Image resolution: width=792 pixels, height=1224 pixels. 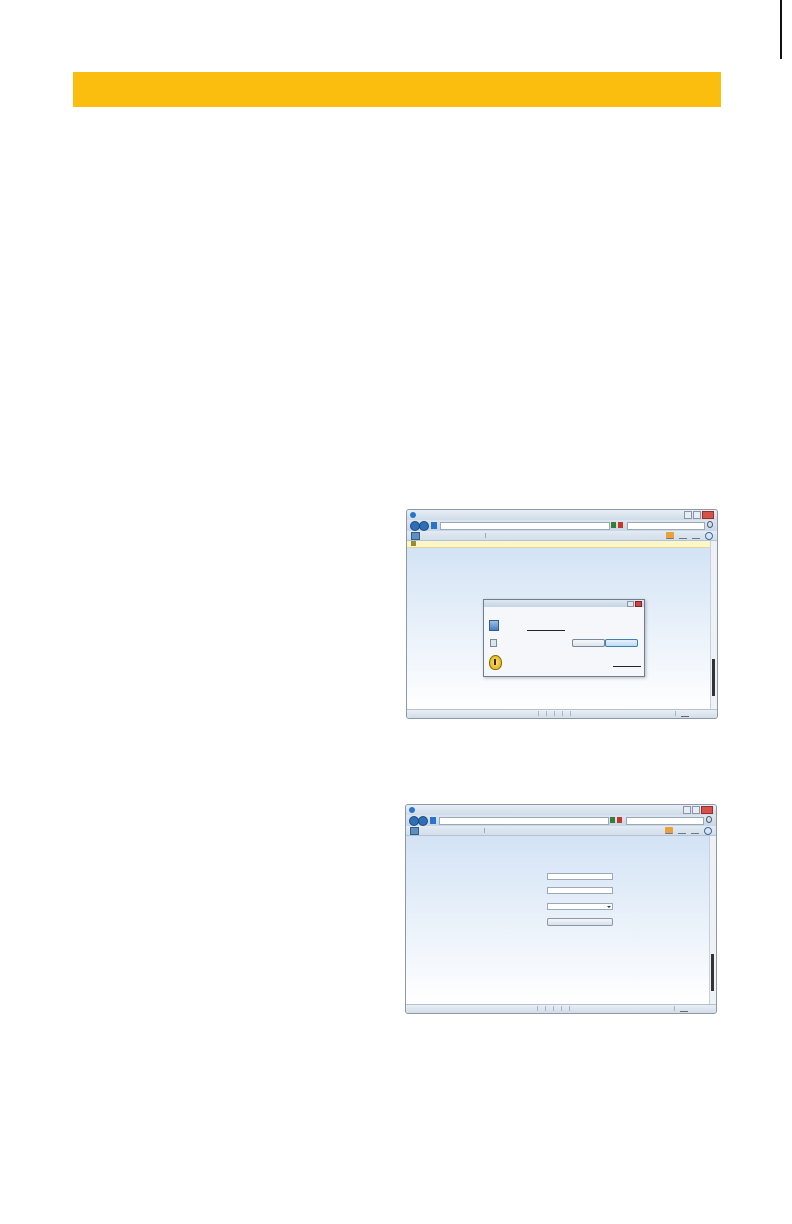 What do you see at coordinates (630, 604) in the screenshot?
I see `dialog-minimize-icon` at bounding box center [630, 604].